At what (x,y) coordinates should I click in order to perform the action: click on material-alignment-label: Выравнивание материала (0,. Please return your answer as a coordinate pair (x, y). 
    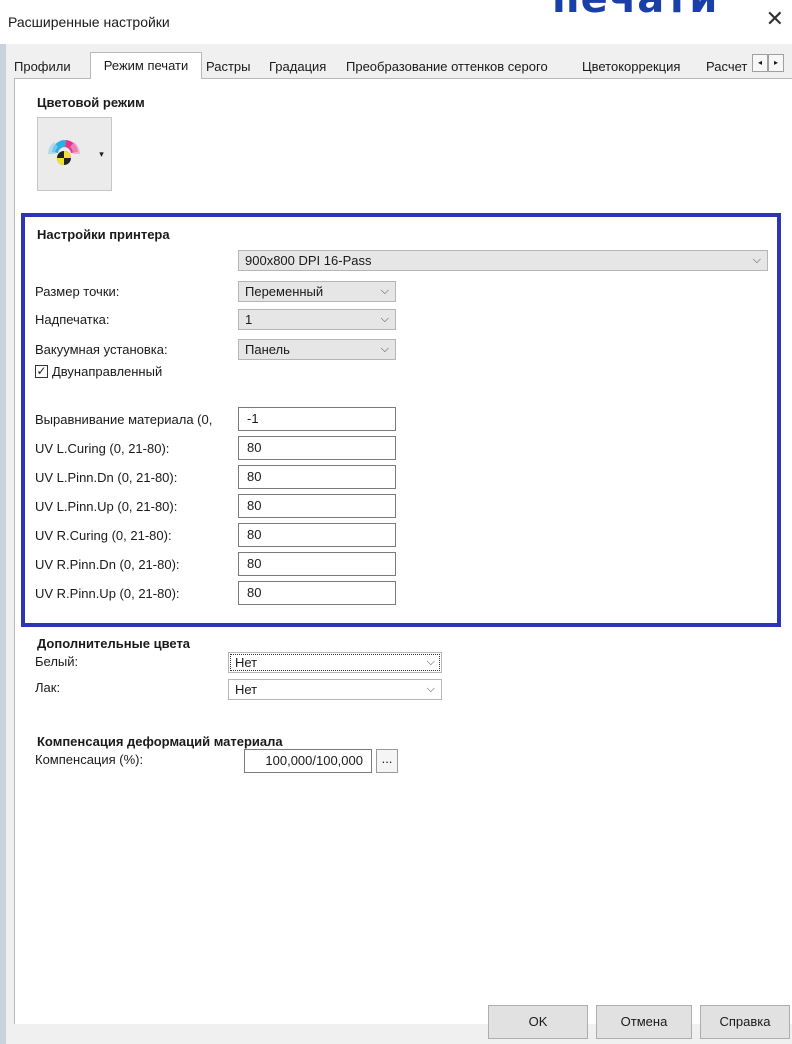
    Looking at the image, I should click on (124, 419).